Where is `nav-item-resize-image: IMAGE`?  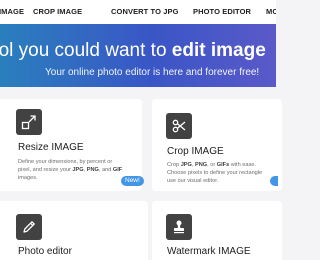 nav-item-resize-image: IMAGE is located at coordinates (12, 11).